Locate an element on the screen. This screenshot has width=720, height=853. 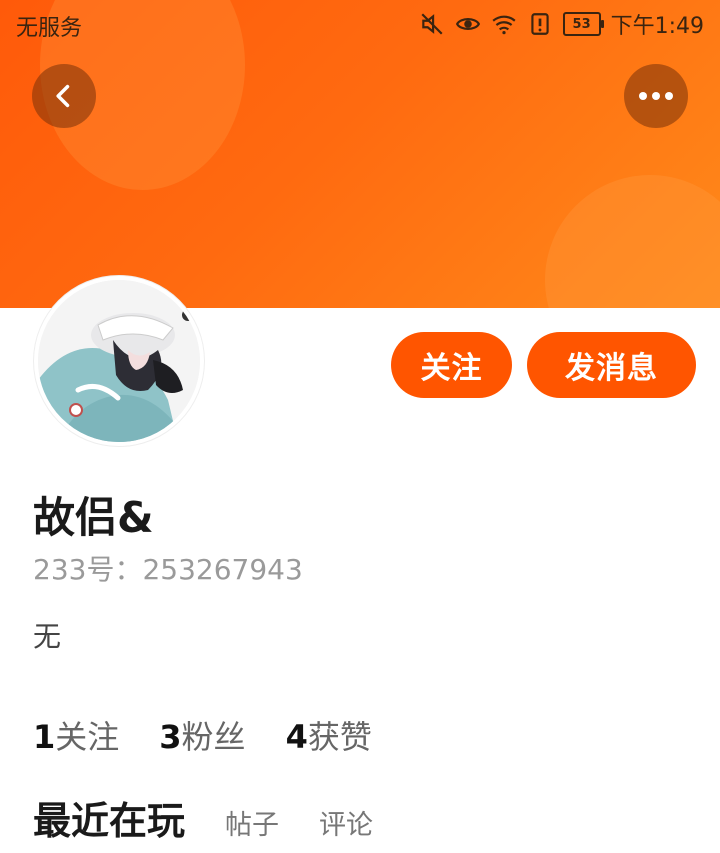
stat-count: 4 is located at coordinates (296, 737).